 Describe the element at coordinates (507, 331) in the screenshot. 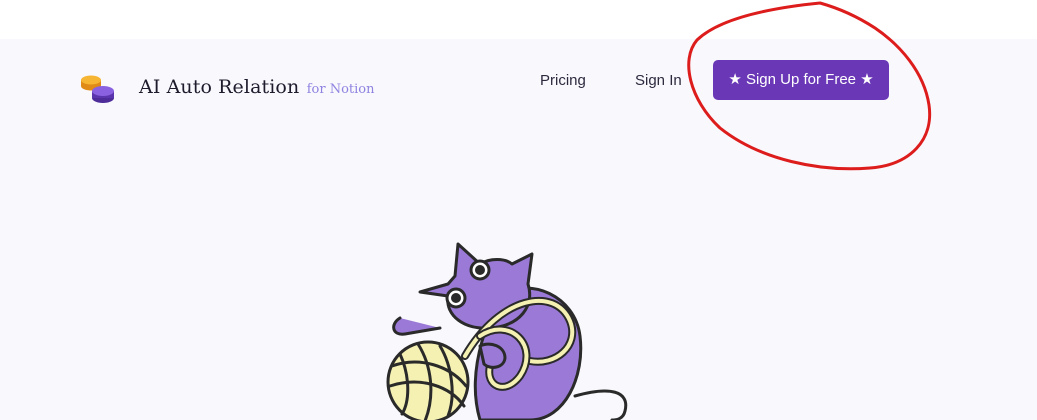

I see `cat-yarn-illustration` at that location.